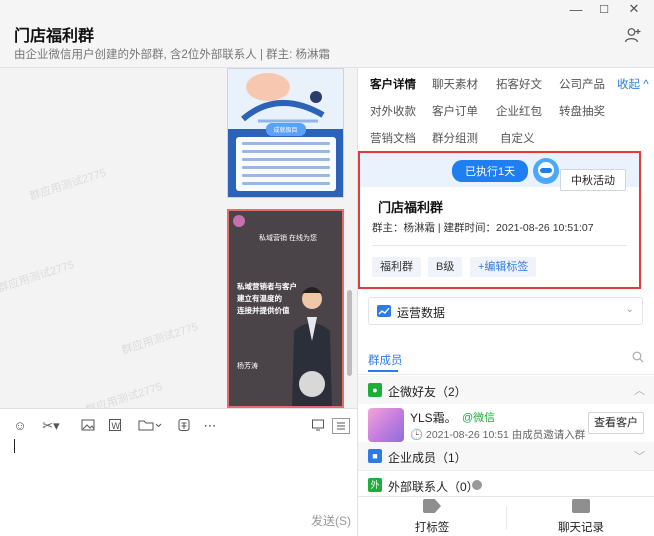 The image size is (654, 536). What do you see at coordinates (375, 390) in the screenshot?
I see `chat-bubble-icon: ●` at bounding box center [375, 390].